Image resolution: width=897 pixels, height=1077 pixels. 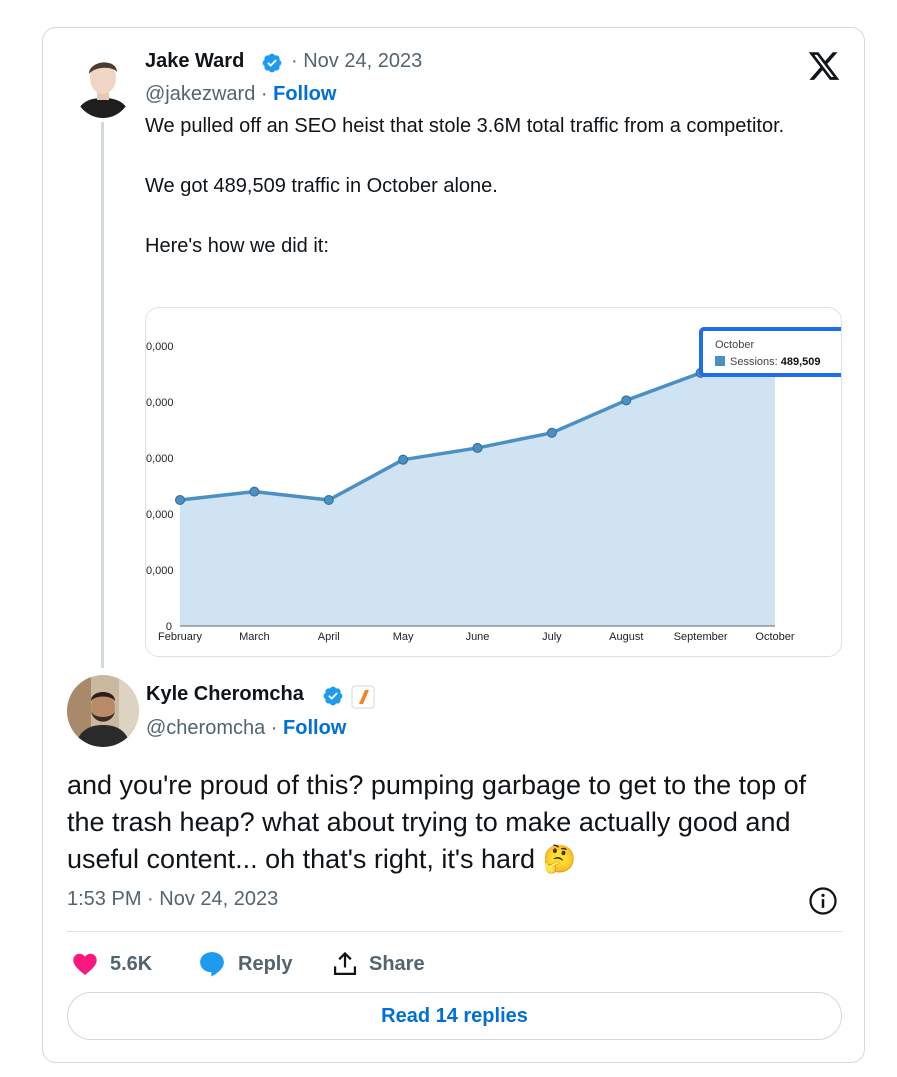 What do you see at coordinates (356, 61) in the screenshot?
I see `tweet-date: · Nov 24, 2023` at bounding box center [356, 61].